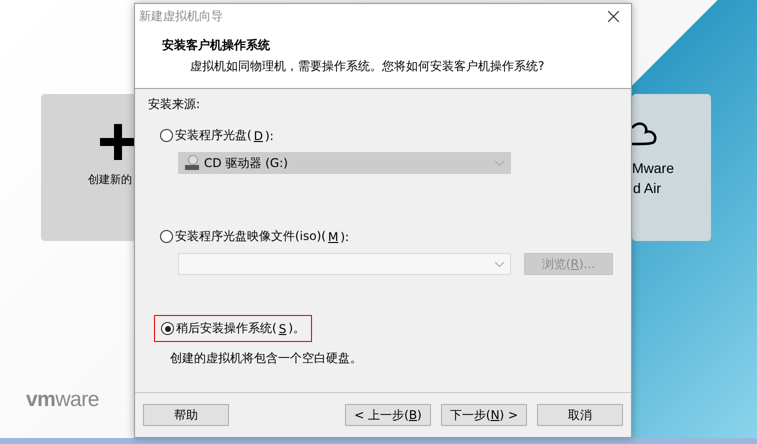  Describe the element at coordinates (484, 415) in the screenshot. I see `dialog-button: 下一步(N) >` at that location.